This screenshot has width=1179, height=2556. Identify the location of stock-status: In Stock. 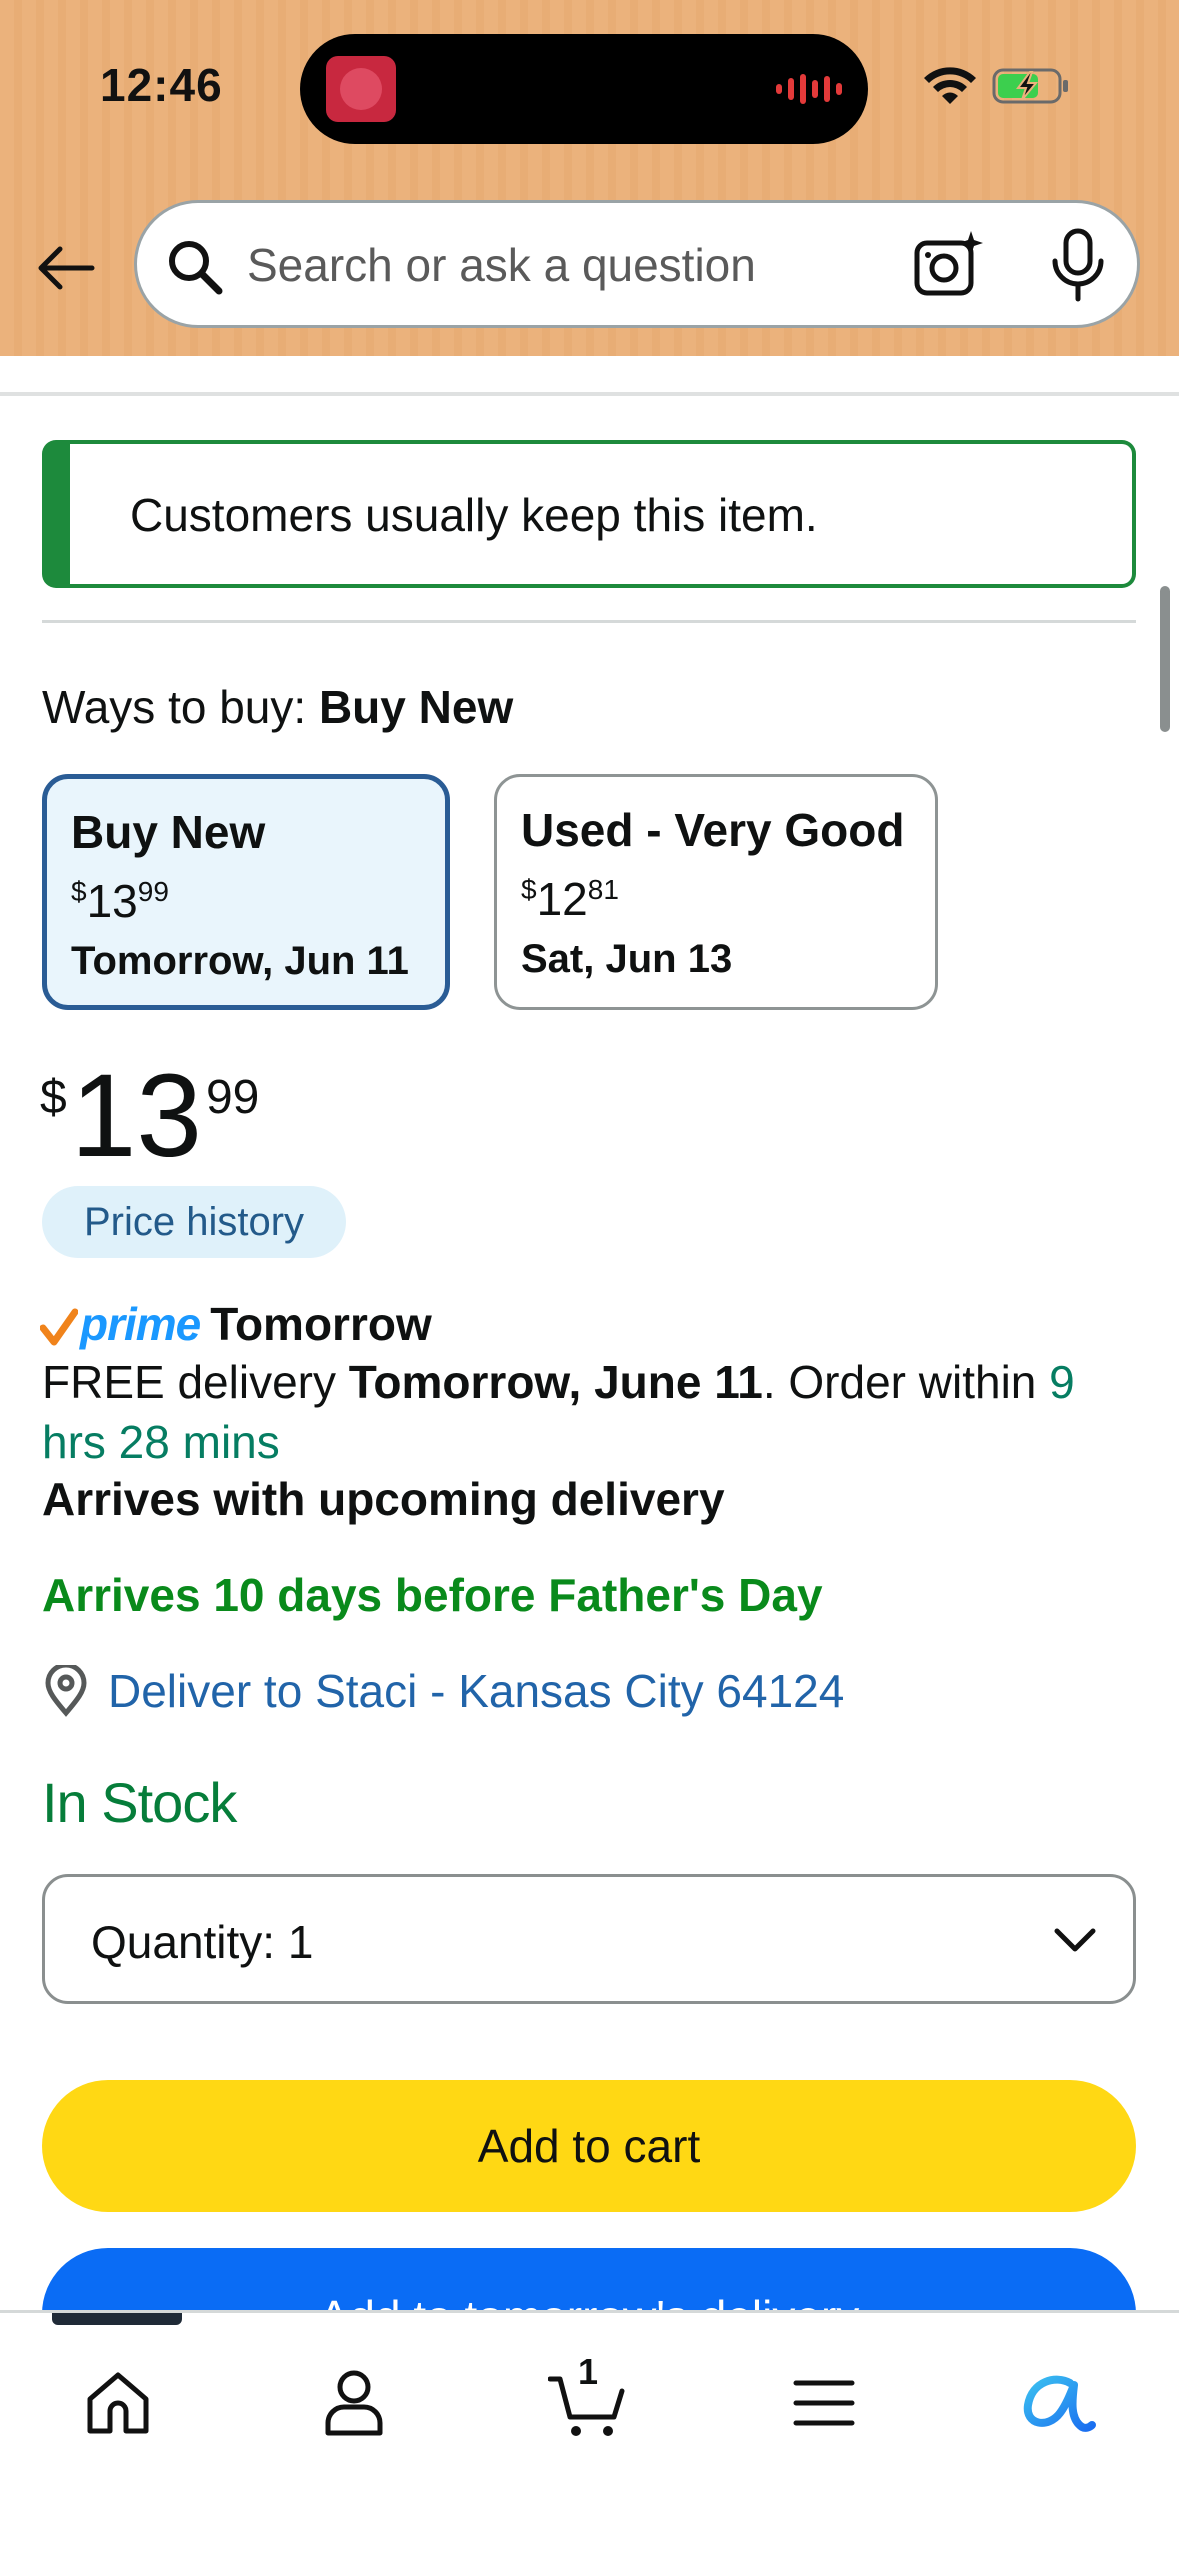
(139, 1802).